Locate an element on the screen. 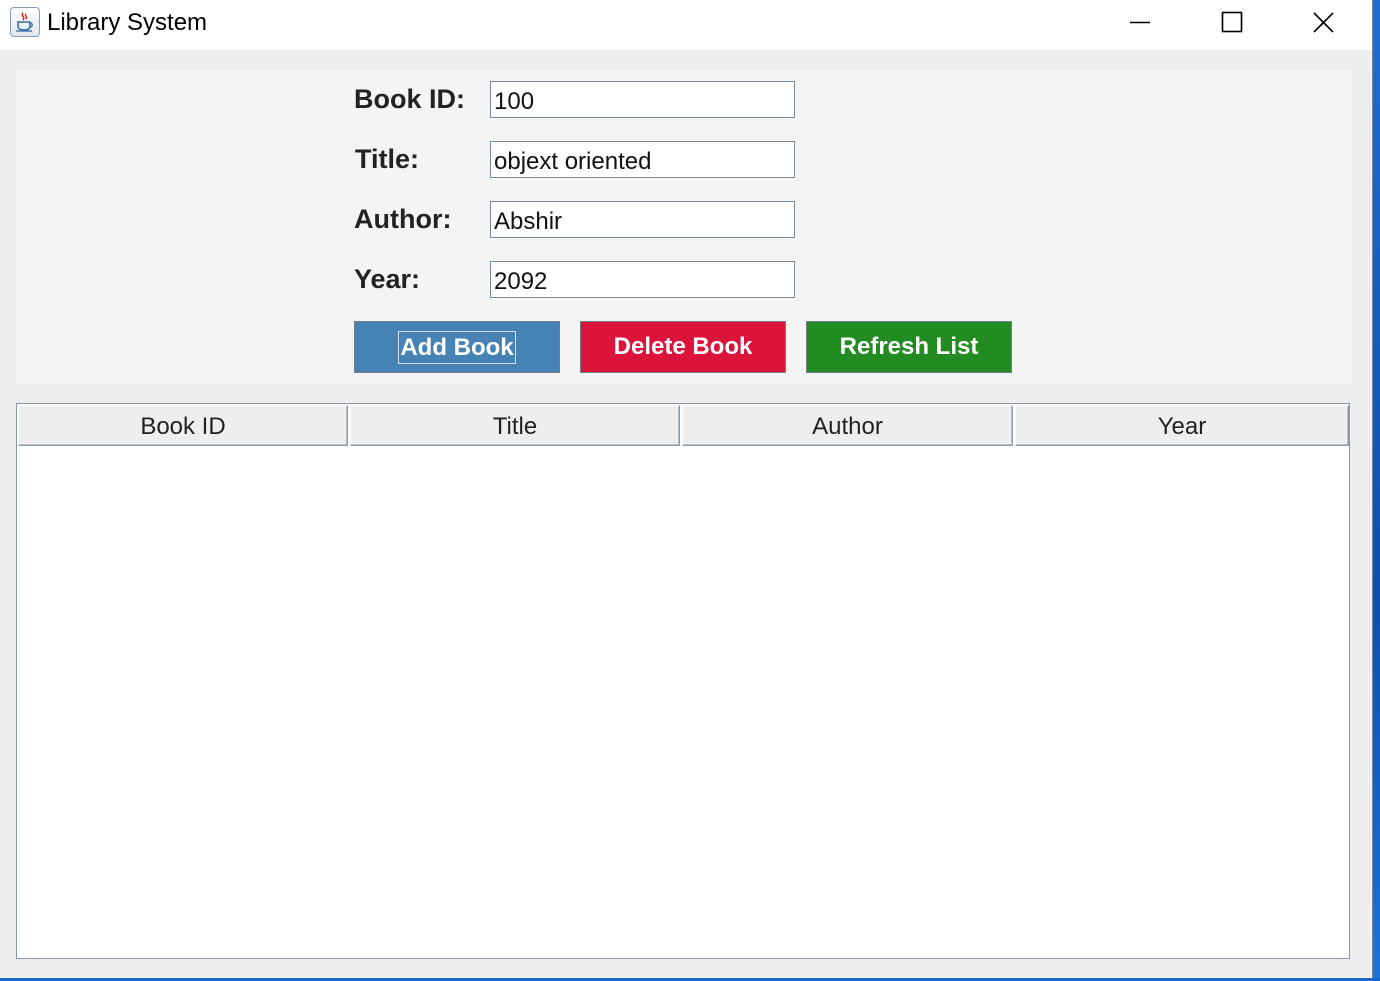 This screenshot has width=1380, height=981. delete-book-button: Delete Book is located at coordinates (683, 347).